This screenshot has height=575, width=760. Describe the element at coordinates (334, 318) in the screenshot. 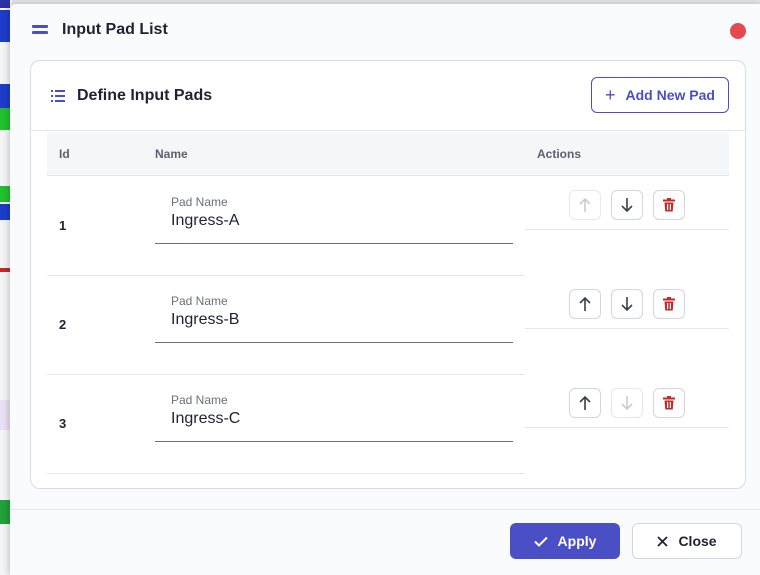

I see `pad-name-field: Pad Name Ingress-B` at that location.